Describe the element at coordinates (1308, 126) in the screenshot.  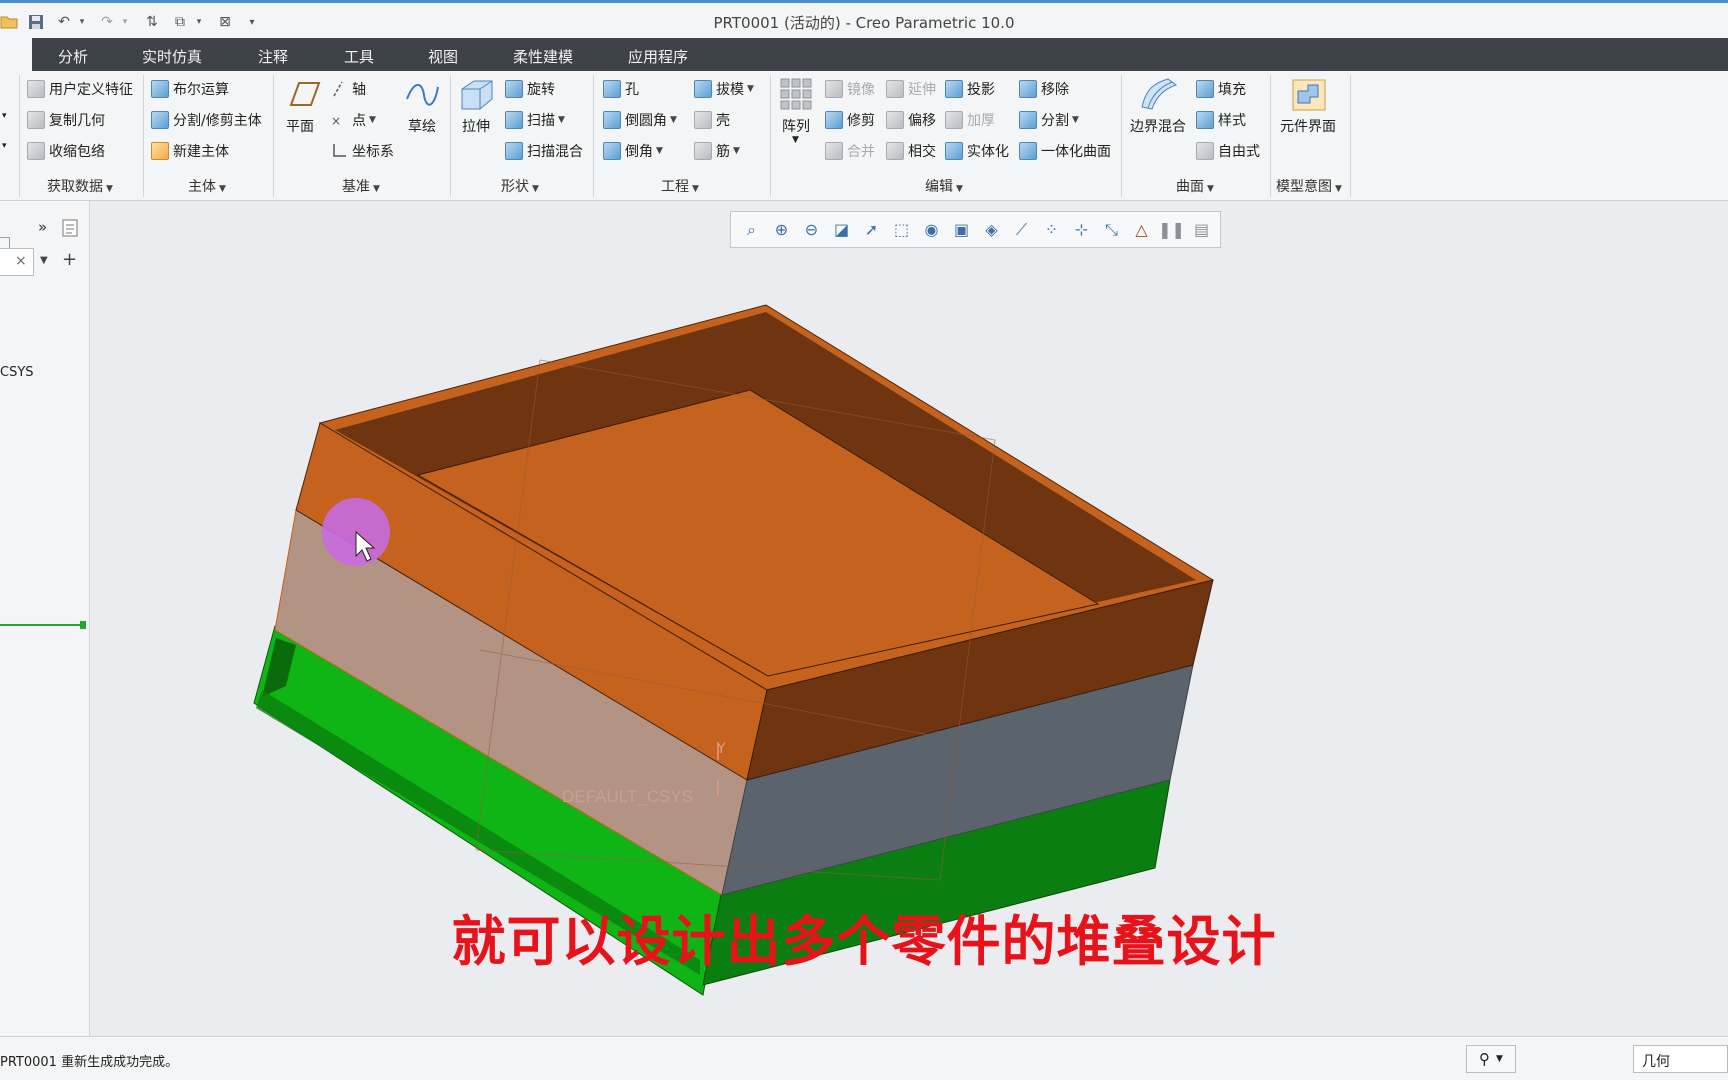
I see `component-interface-button: 元件界面` at that location.